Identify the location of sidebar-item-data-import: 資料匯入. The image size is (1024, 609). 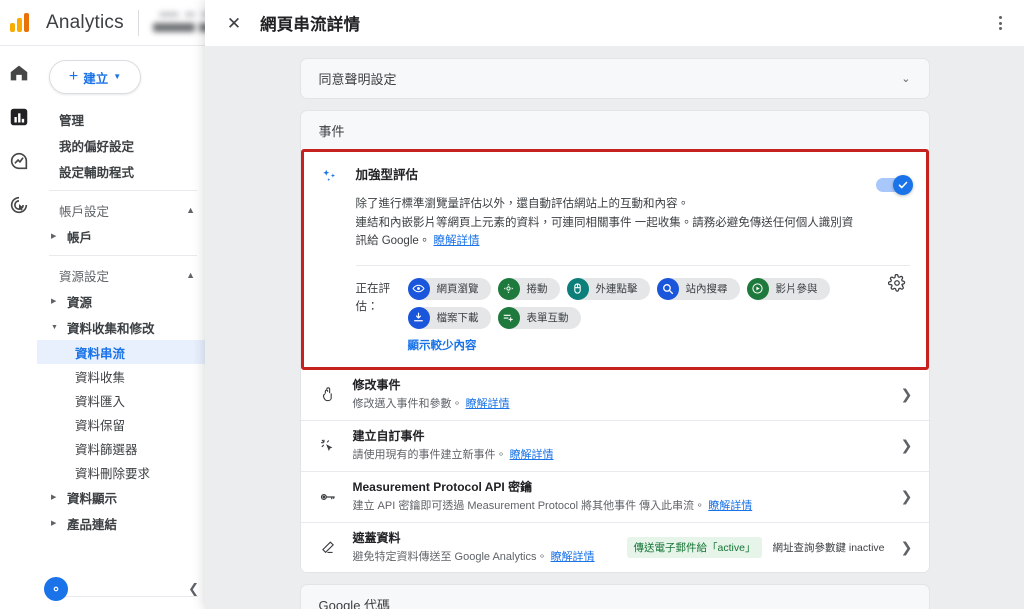
(123, 400).